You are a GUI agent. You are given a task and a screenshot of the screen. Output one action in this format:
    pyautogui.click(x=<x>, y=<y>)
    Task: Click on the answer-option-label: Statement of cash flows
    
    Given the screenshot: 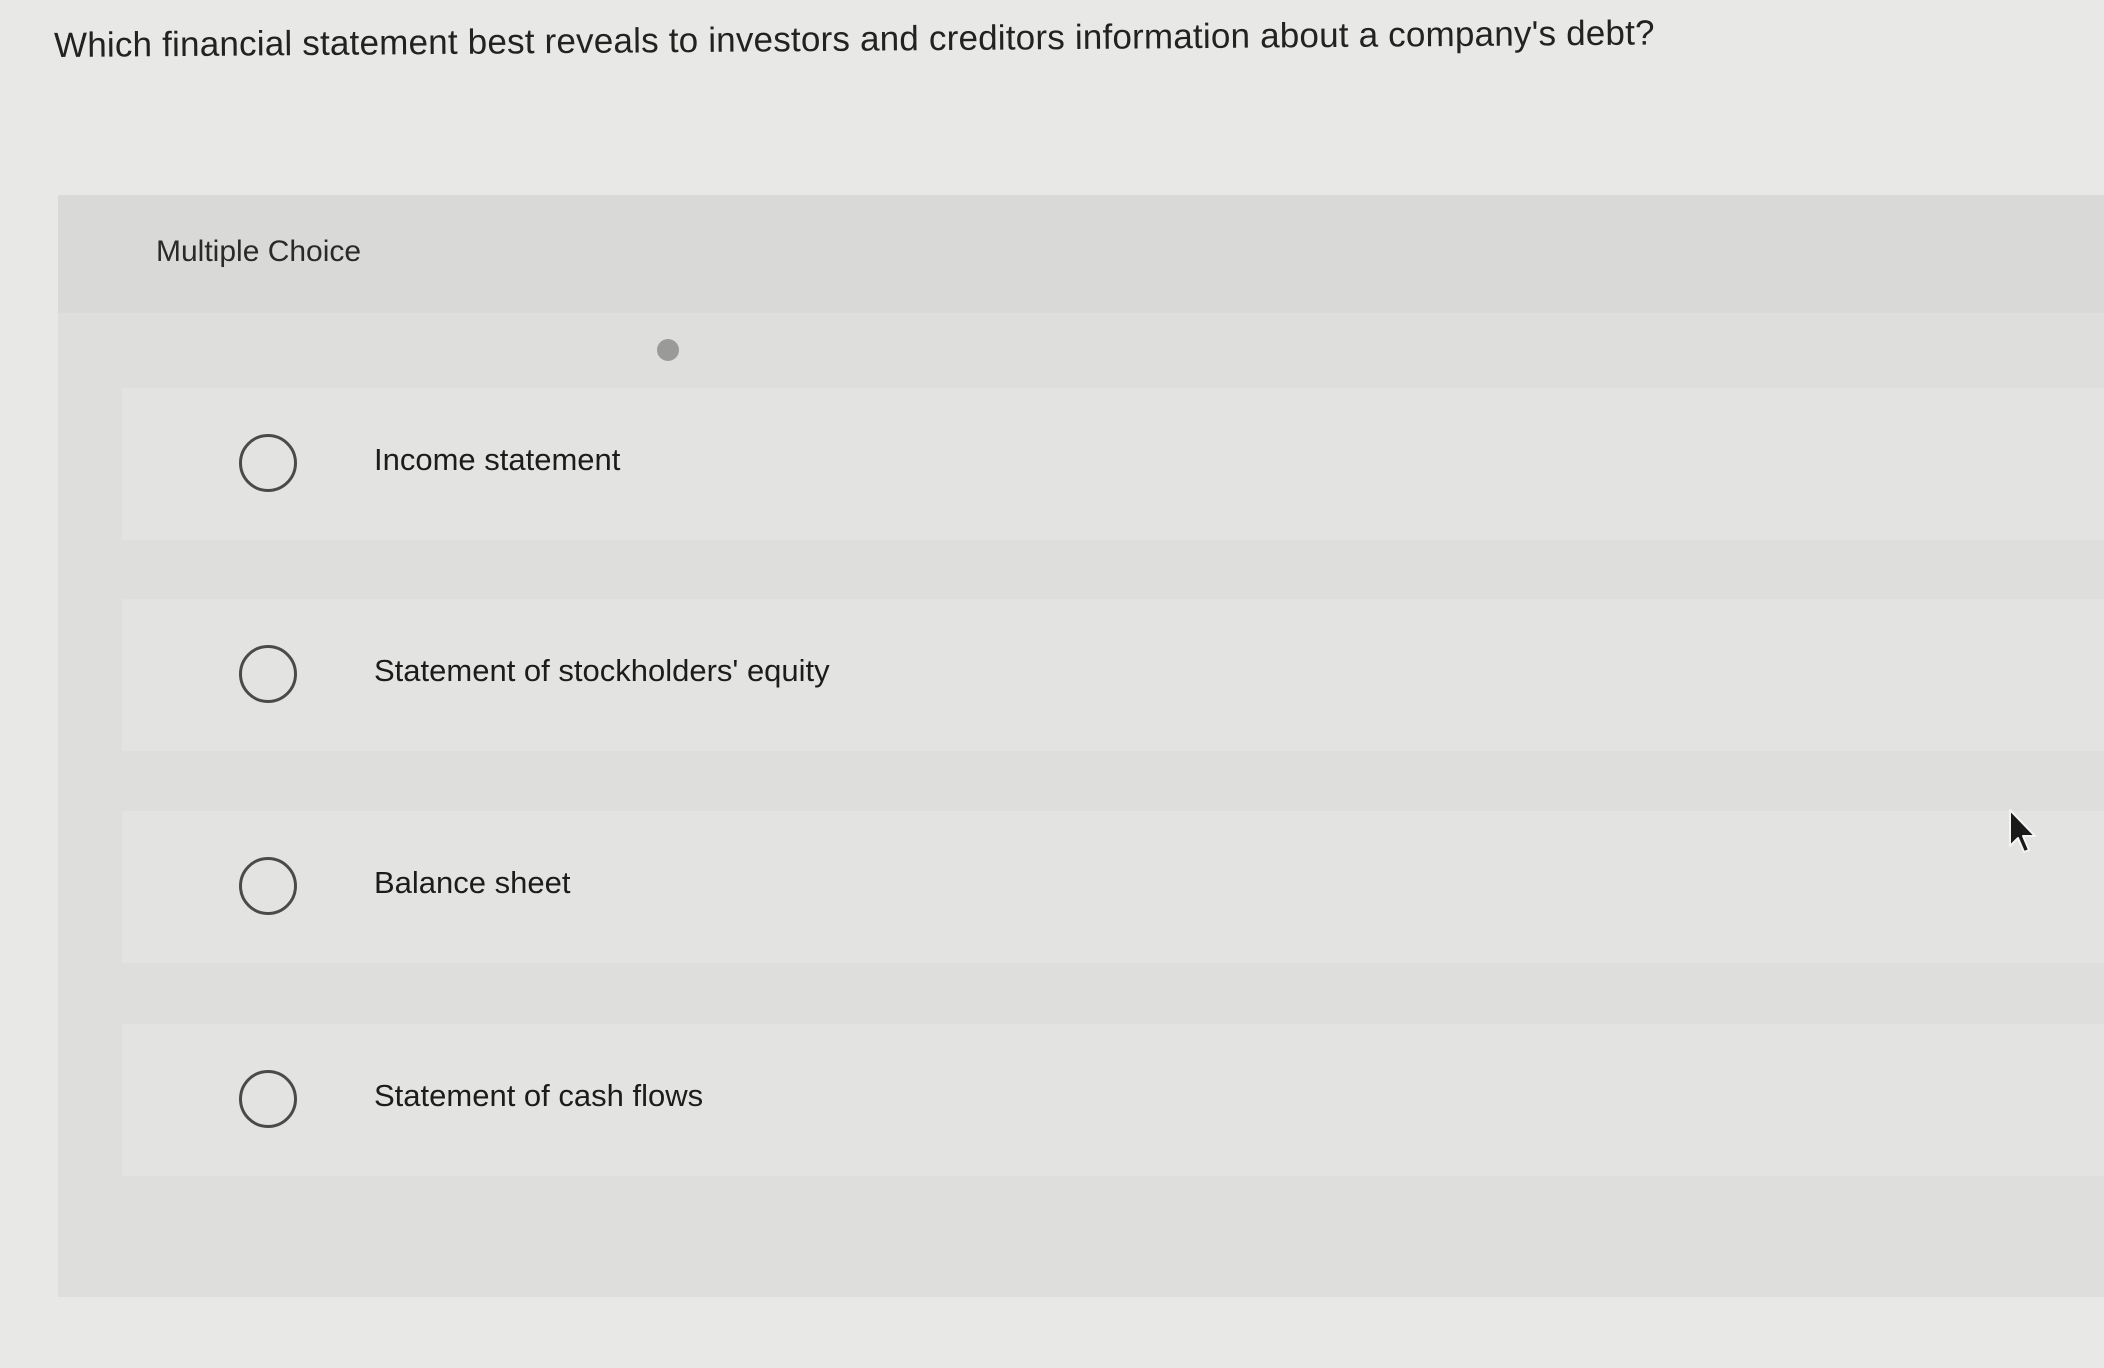 What is the action you would take?
    pyautogui.click(x=539, y=1095)
    